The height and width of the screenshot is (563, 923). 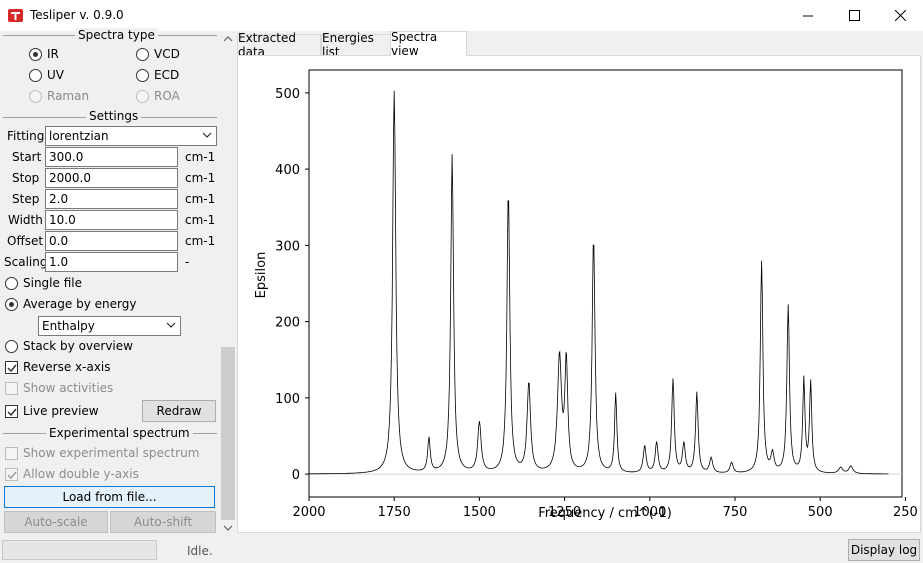 I want to click on fitting-select: lorentzian, so click(x=131, y=136).